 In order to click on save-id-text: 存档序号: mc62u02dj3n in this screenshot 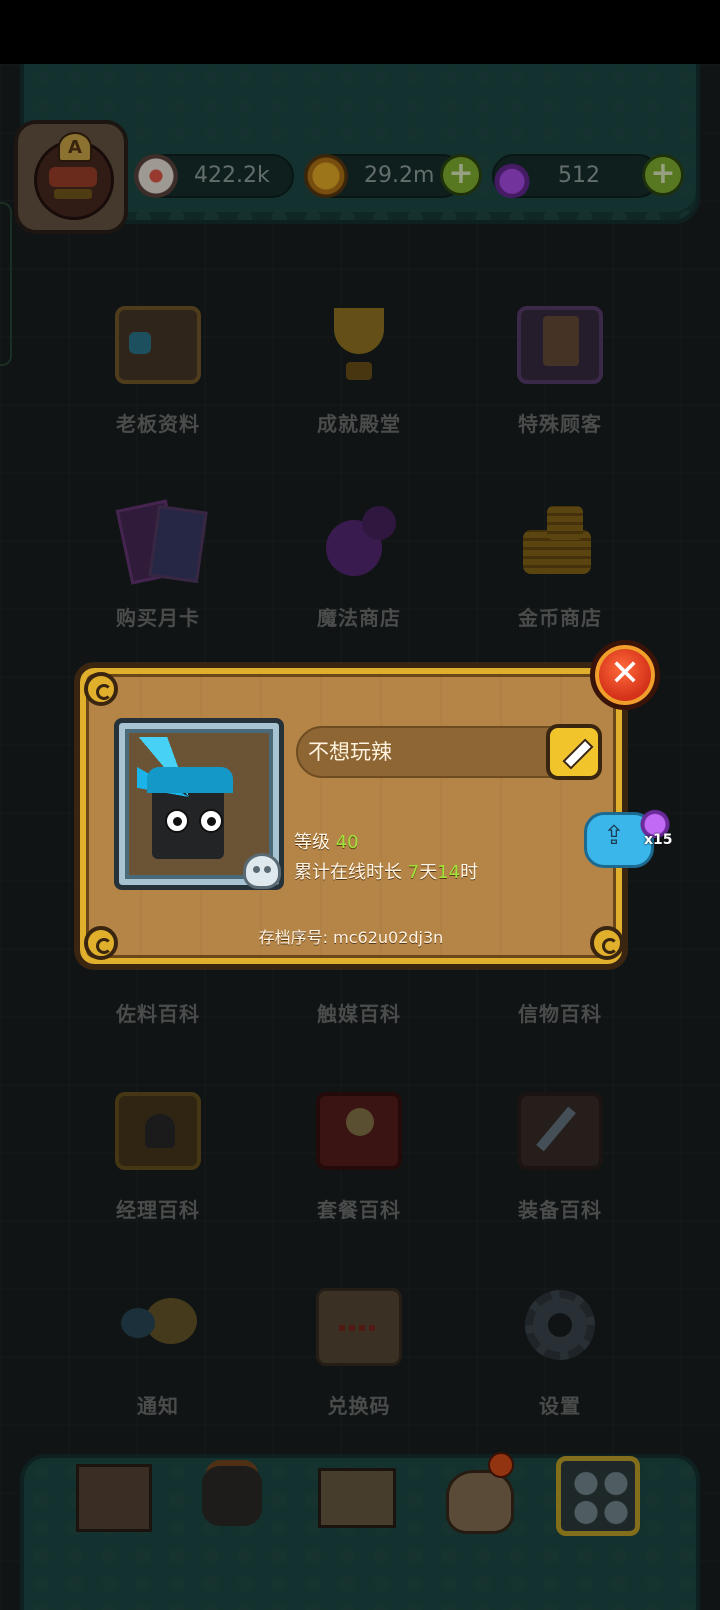, I will do `click(351, 937)`.